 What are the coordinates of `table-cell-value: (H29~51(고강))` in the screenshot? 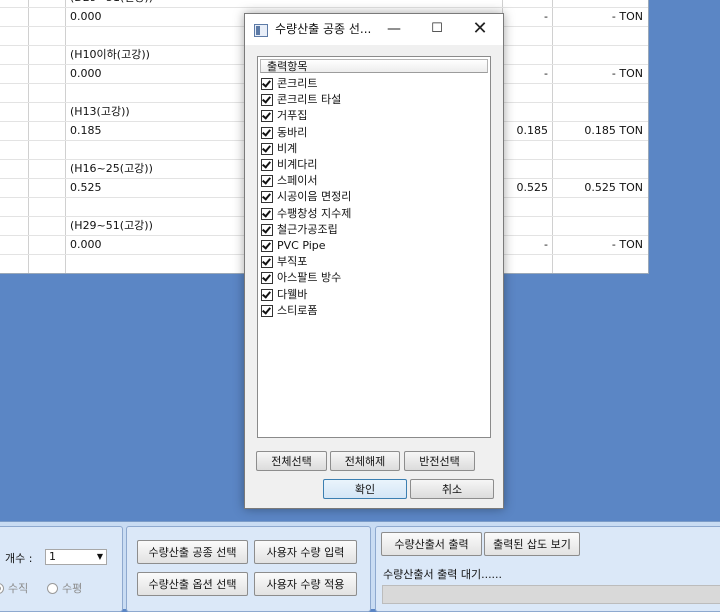 It's located at (111, 225).